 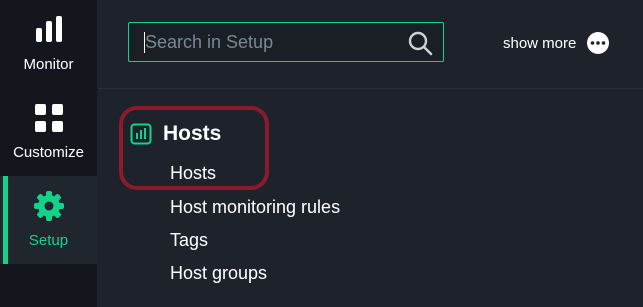 I want to click on section-header: Hosts, so click(x=175, y=134).